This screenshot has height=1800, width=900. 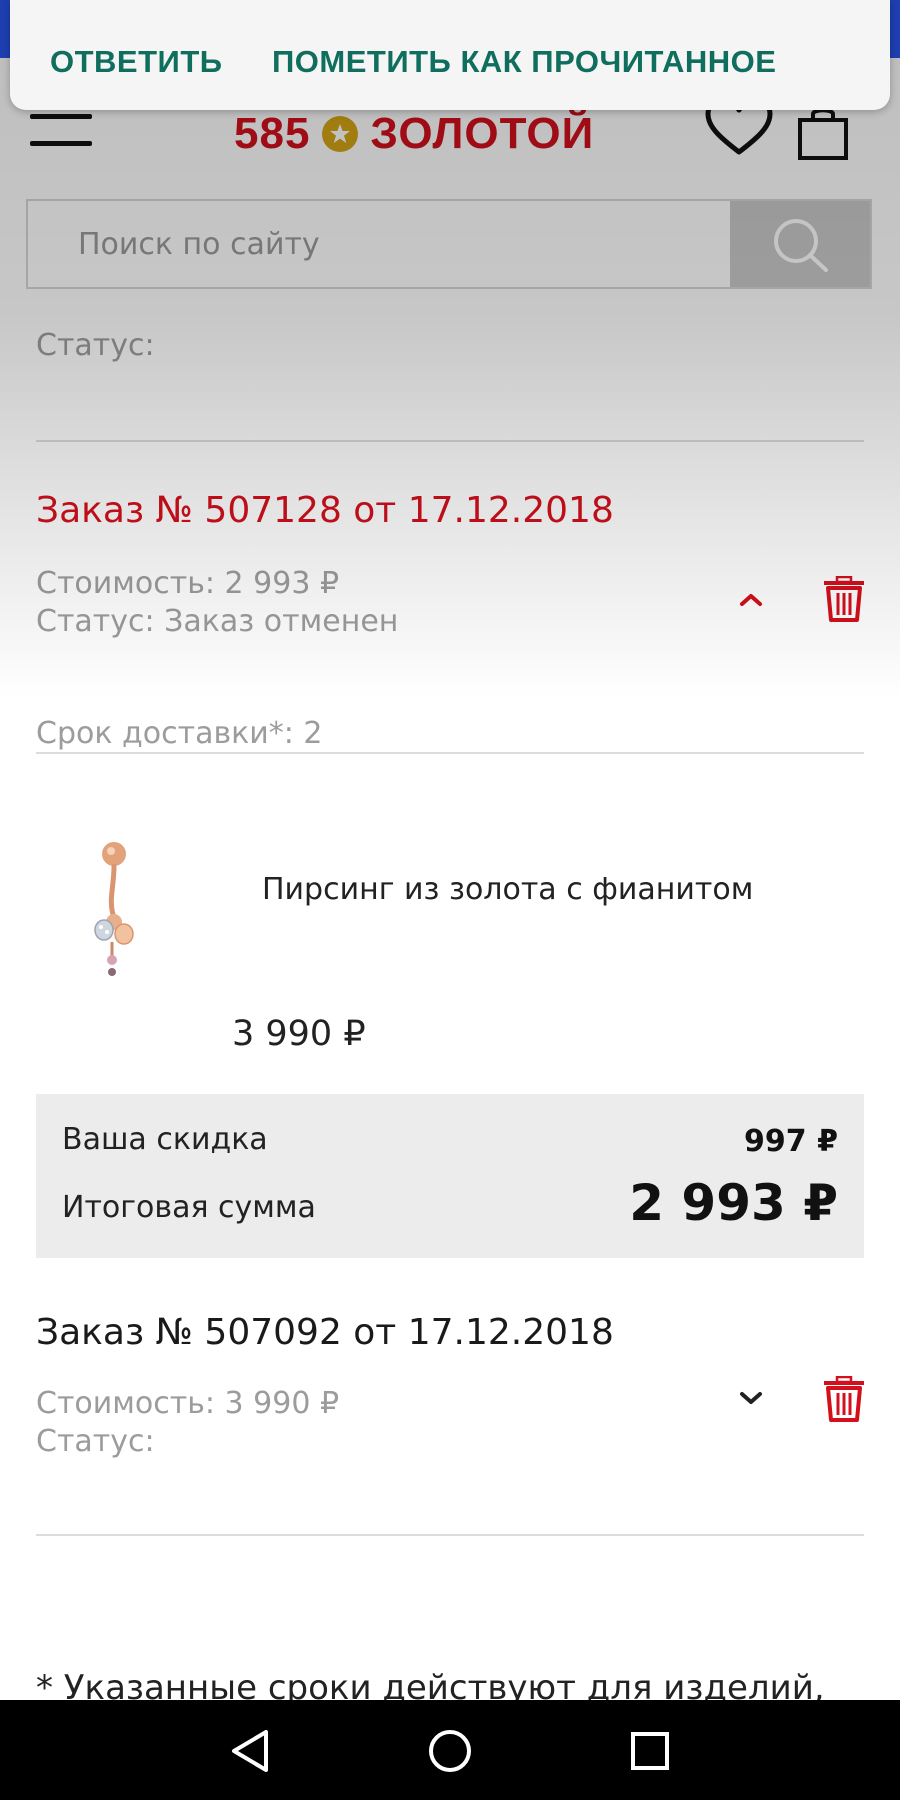 I want to click on recent-apps-icon, so click(x=650, y=1751).